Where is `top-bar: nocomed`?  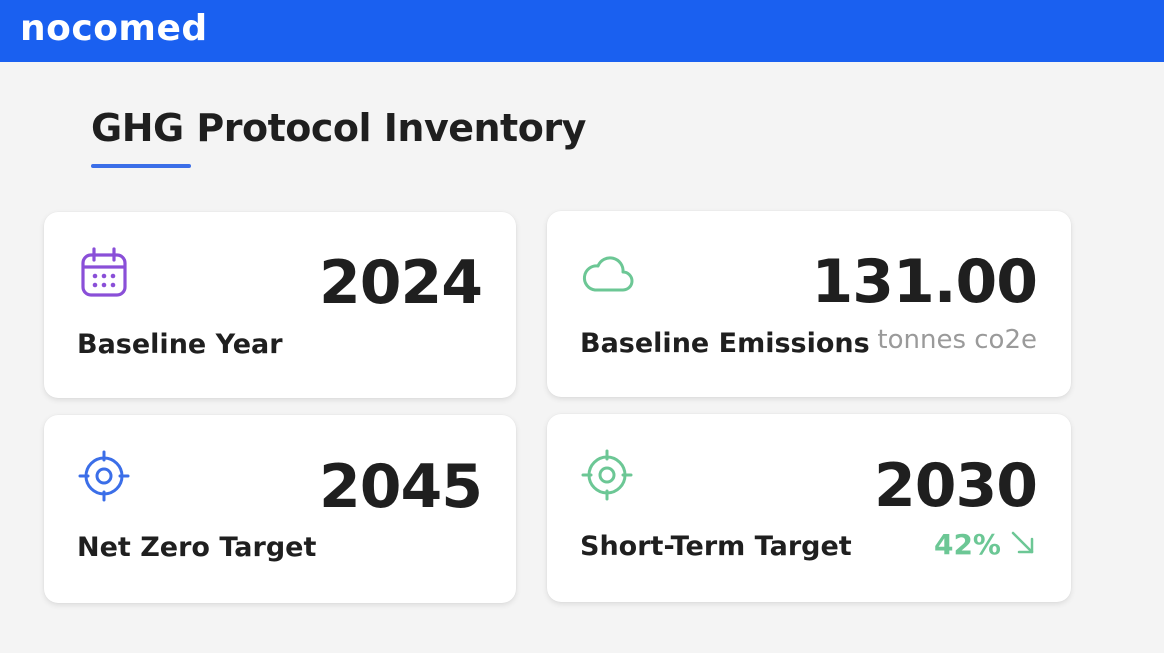
top-bar: nocomed is located at coordinates (582, 31).